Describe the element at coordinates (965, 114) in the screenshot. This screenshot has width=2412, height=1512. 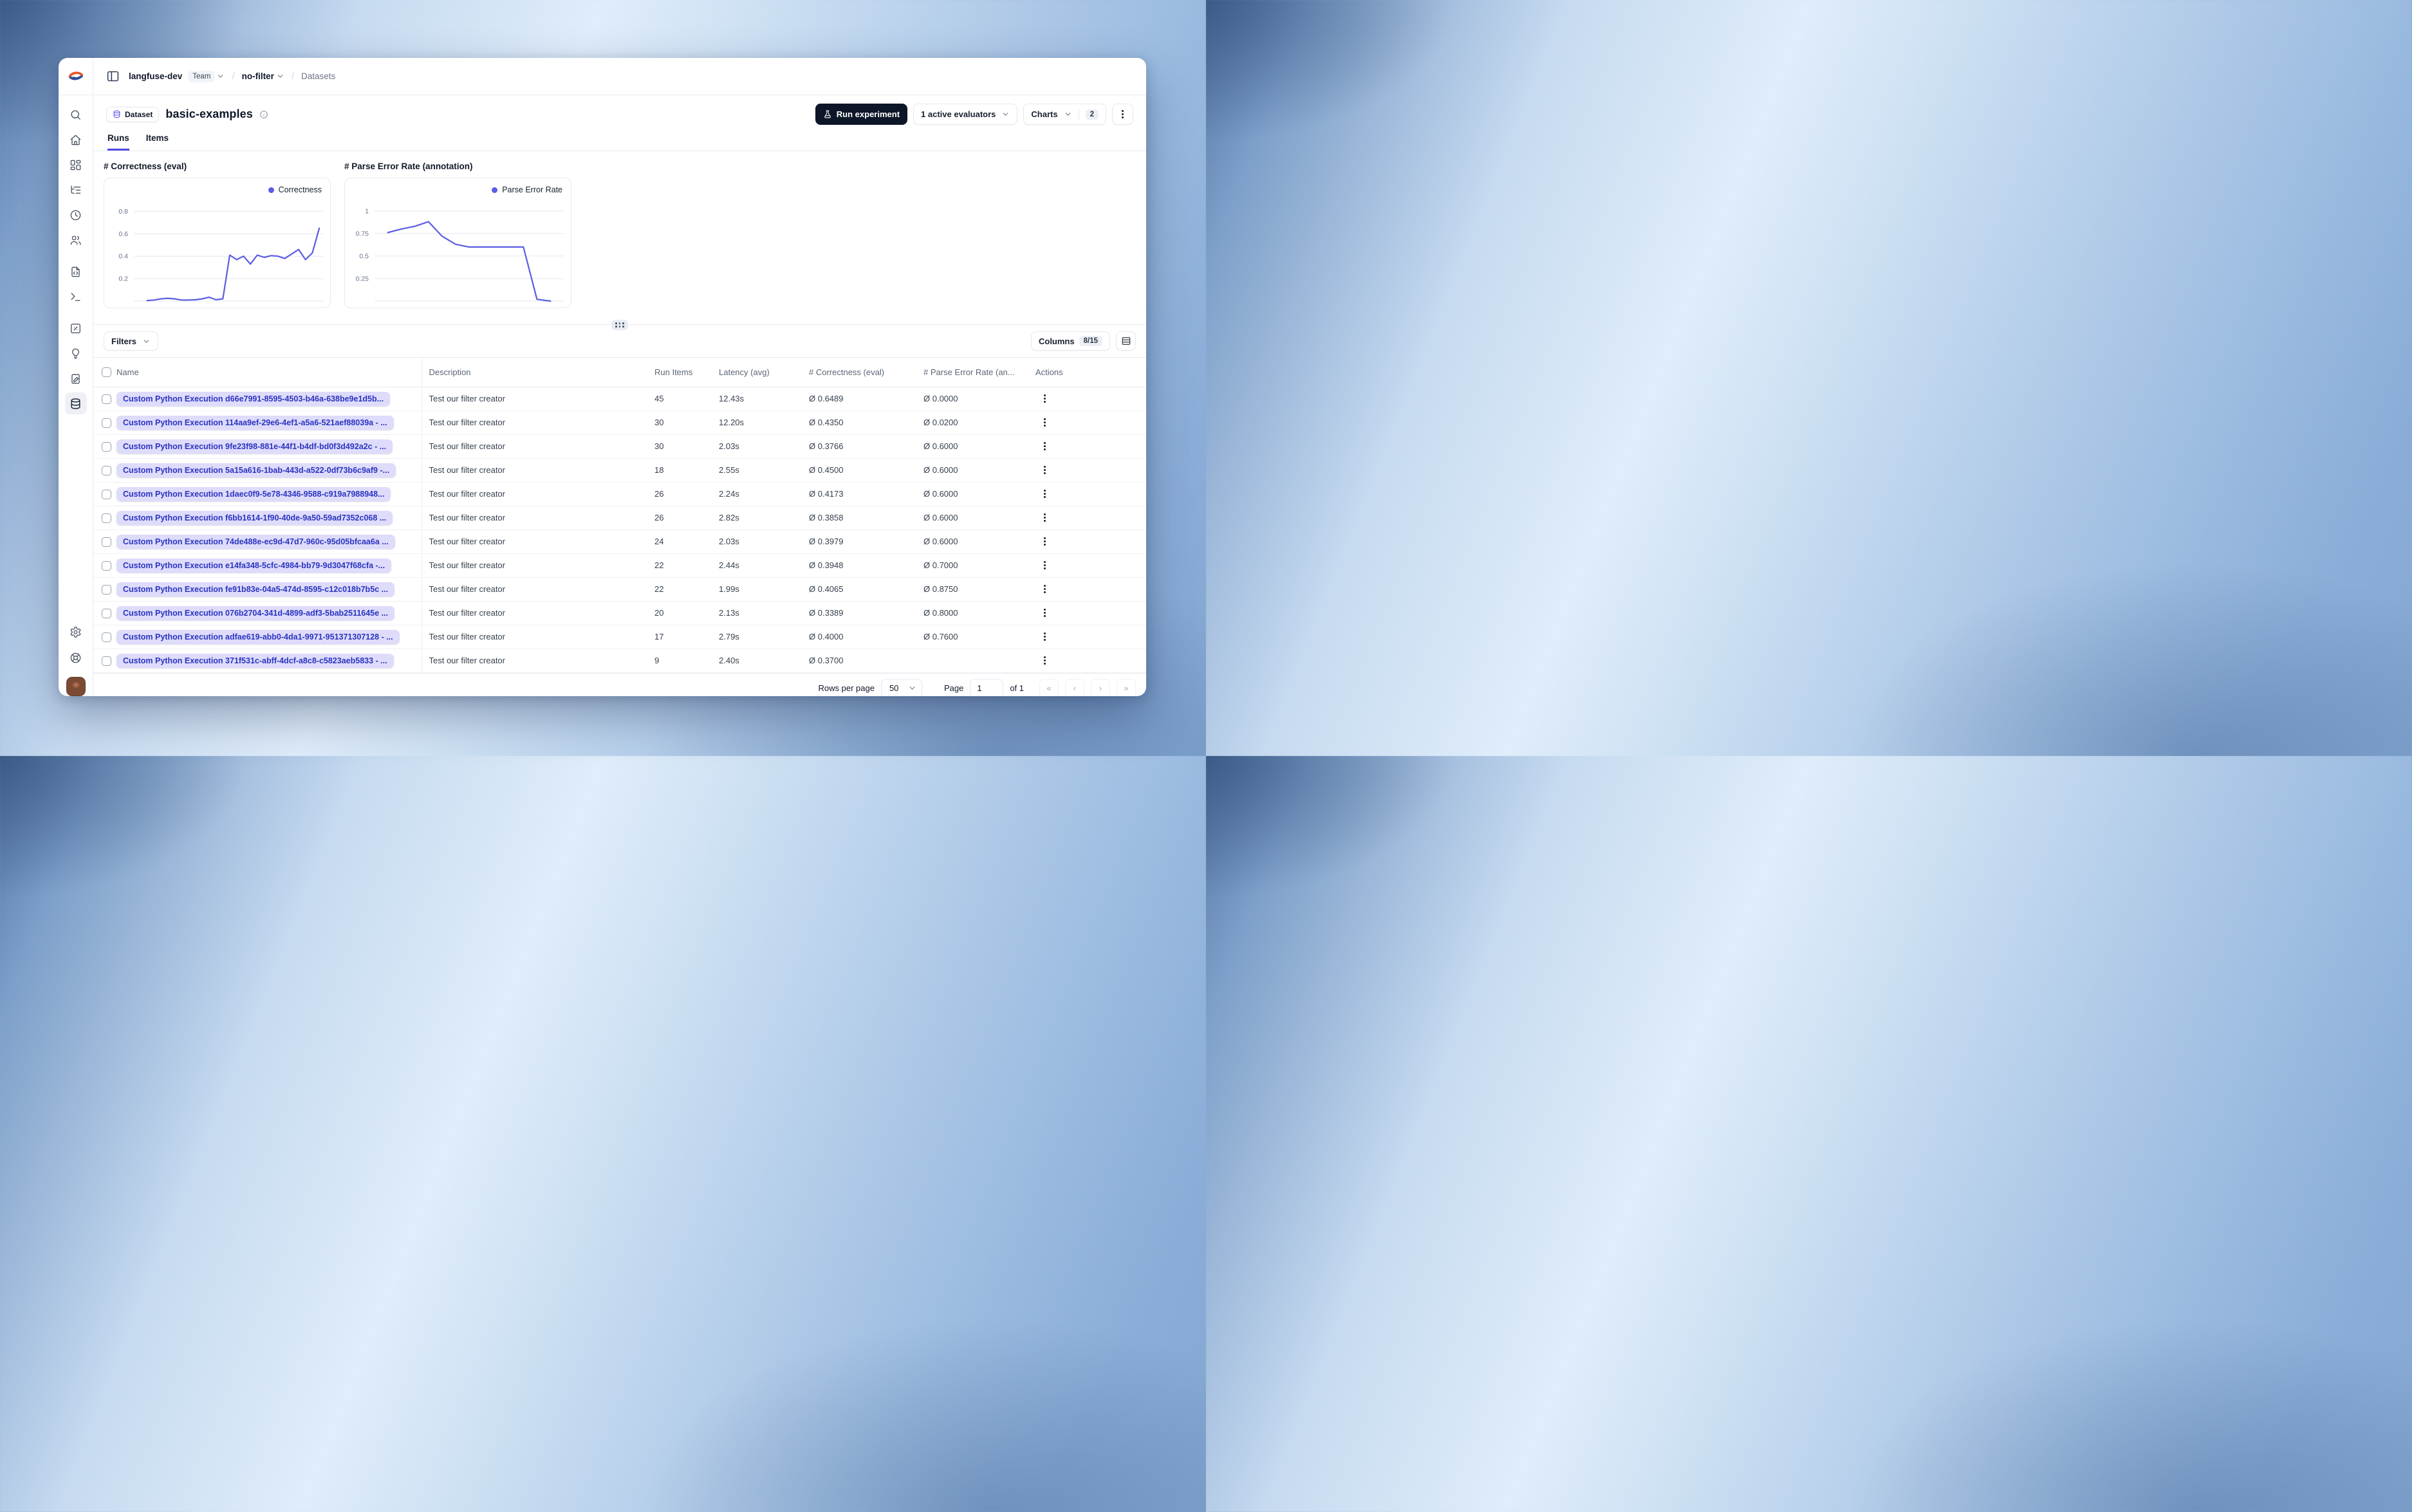
I see `evaluators-dropdown: 1 active evaluators` at that location.